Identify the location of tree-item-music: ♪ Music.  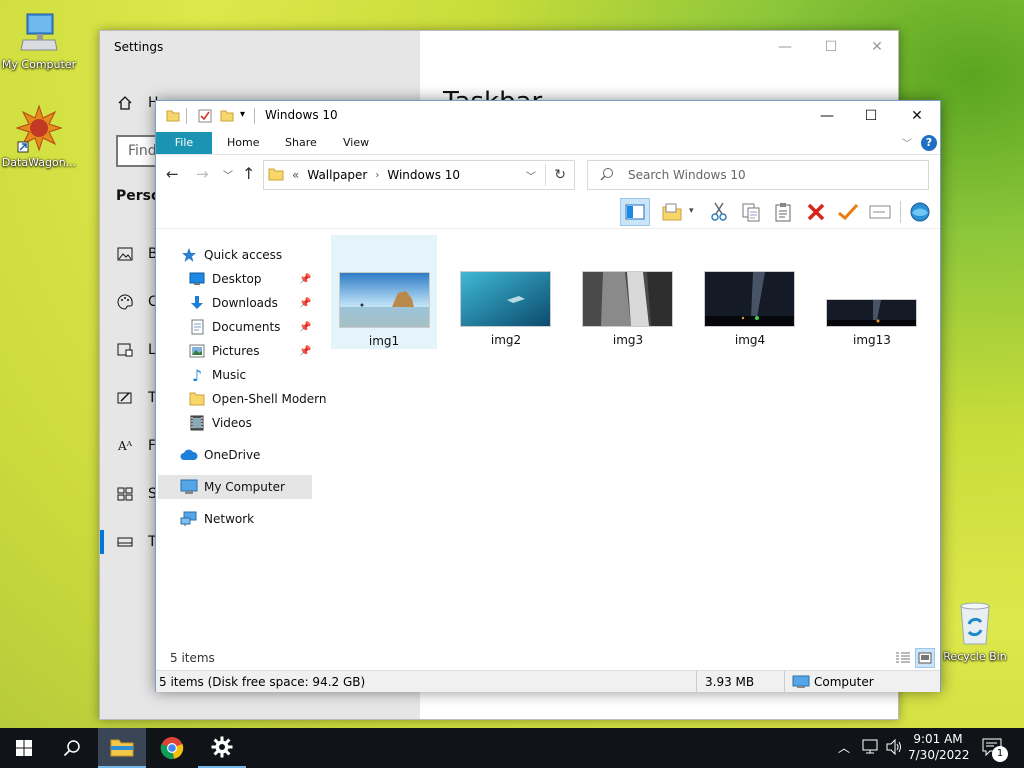
(217, 375).